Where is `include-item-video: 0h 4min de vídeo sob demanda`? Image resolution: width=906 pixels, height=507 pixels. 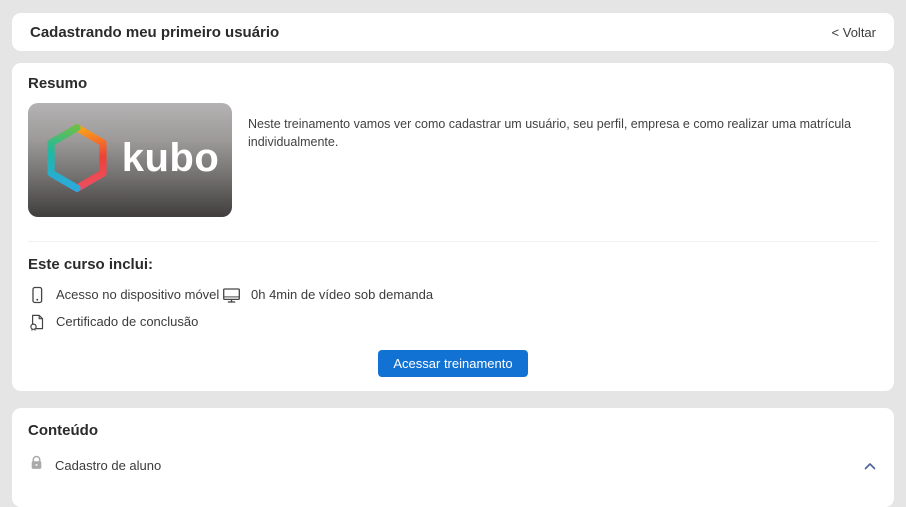 include-item-video: 0h 4min de vídeo sob demanda is located at coordinates (327, 295).